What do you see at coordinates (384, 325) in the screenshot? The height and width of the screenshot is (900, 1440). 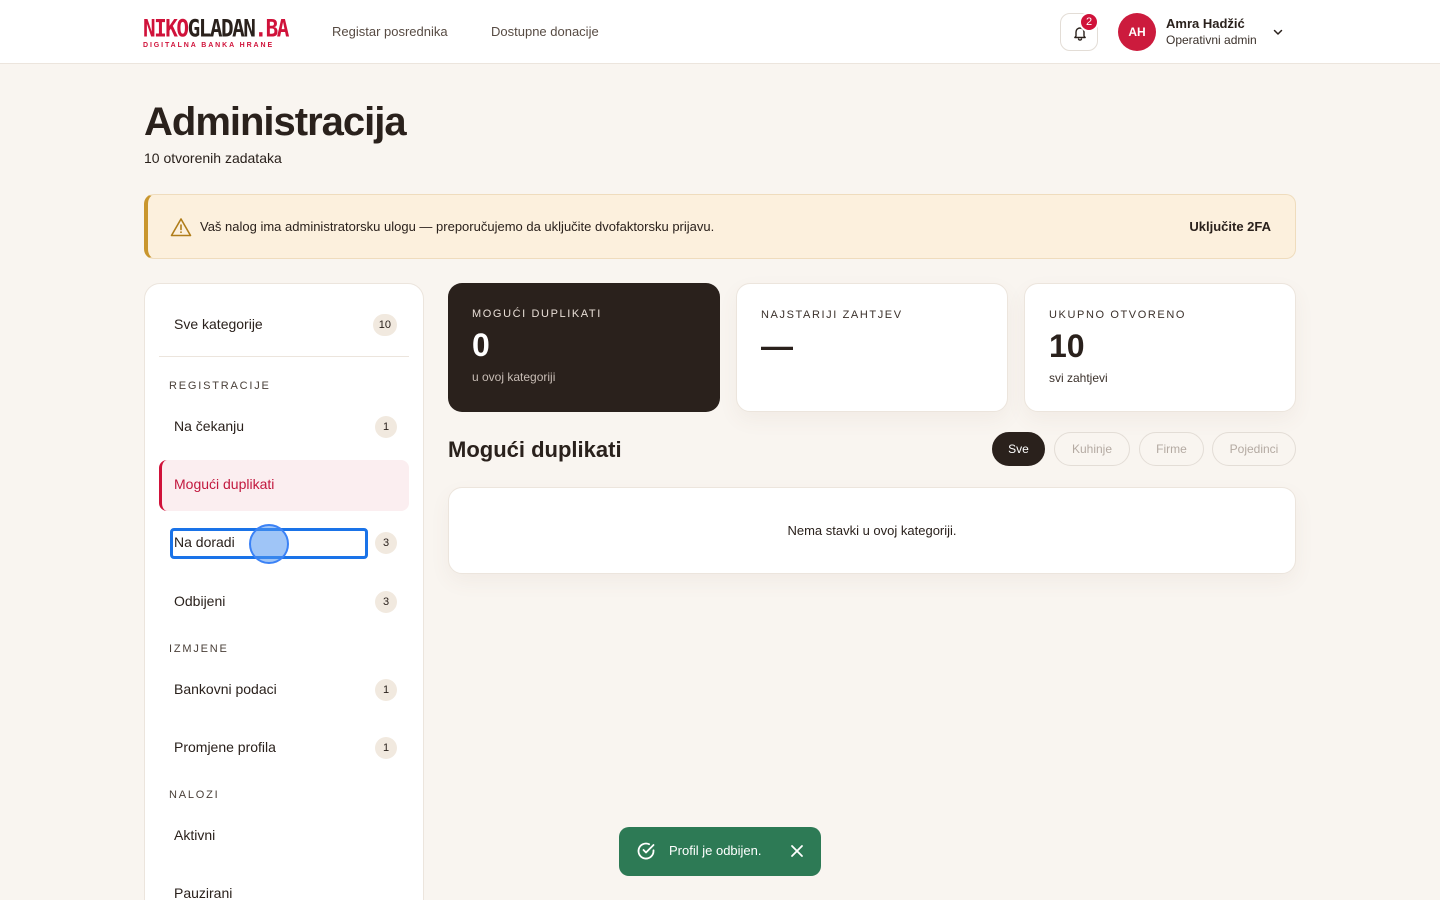 I see `count-badge: 10` at bounding box center [384, 325].